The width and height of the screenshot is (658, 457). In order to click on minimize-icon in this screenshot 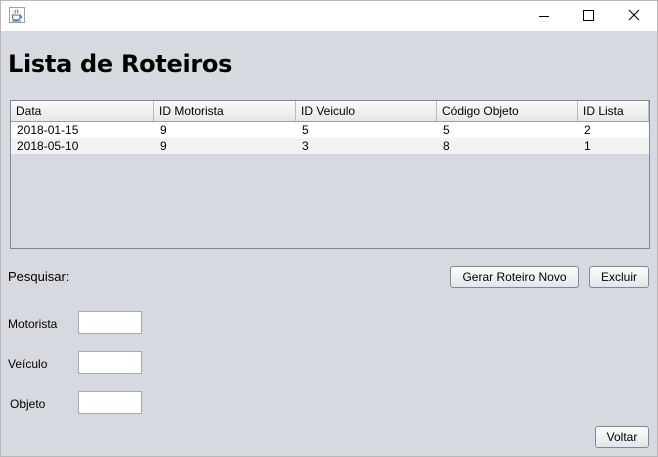, I will do `click(544, 16)`.